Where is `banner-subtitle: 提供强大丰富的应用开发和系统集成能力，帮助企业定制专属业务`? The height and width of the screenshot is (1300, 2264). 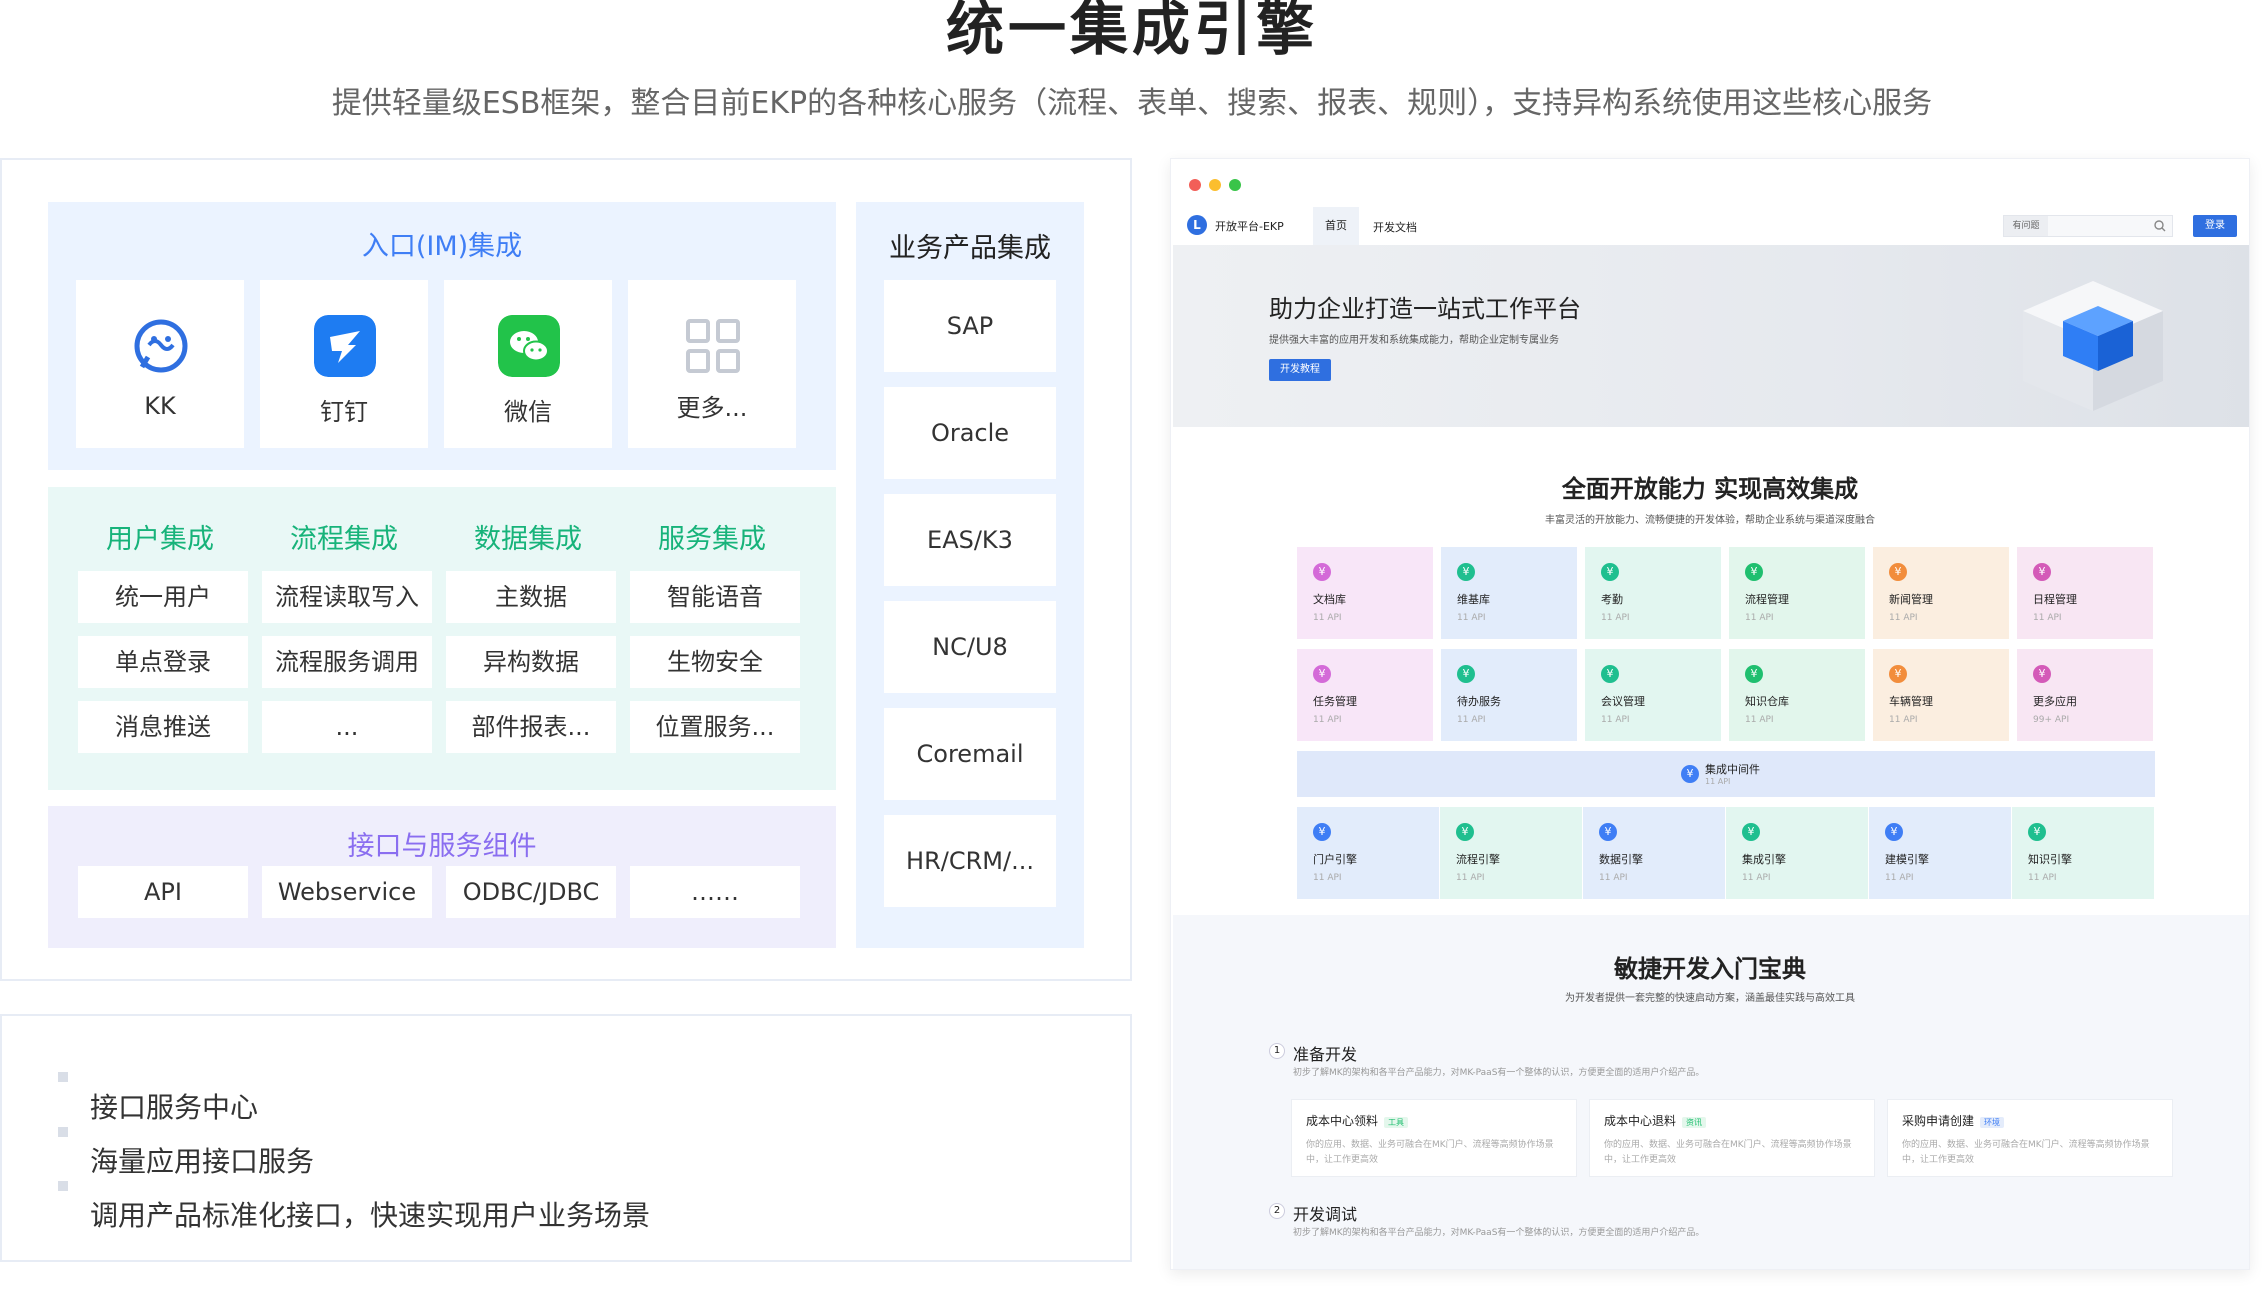 banner-subtitle: 提供强大丰富的应用开发和系统集成能力，帮助企业定制专属业务 is located at coordinates (1414, 340).